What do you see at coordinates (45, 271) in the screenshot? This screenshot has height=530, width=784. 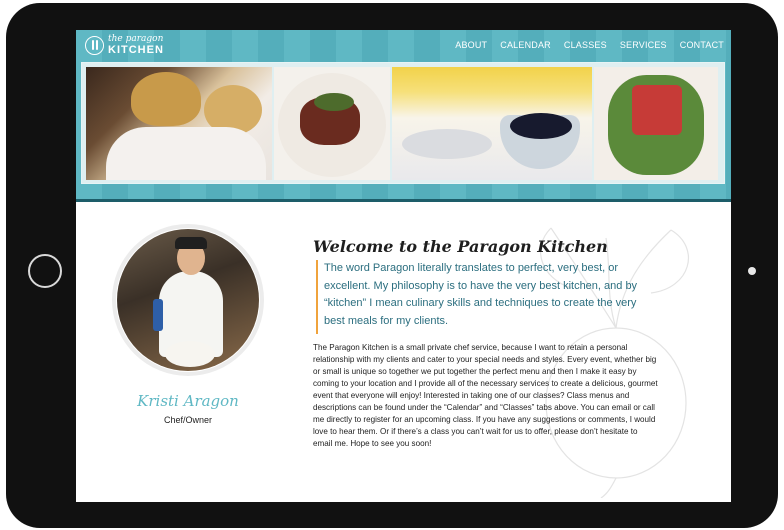 I see `home-button` at bounding box center [45, 271].